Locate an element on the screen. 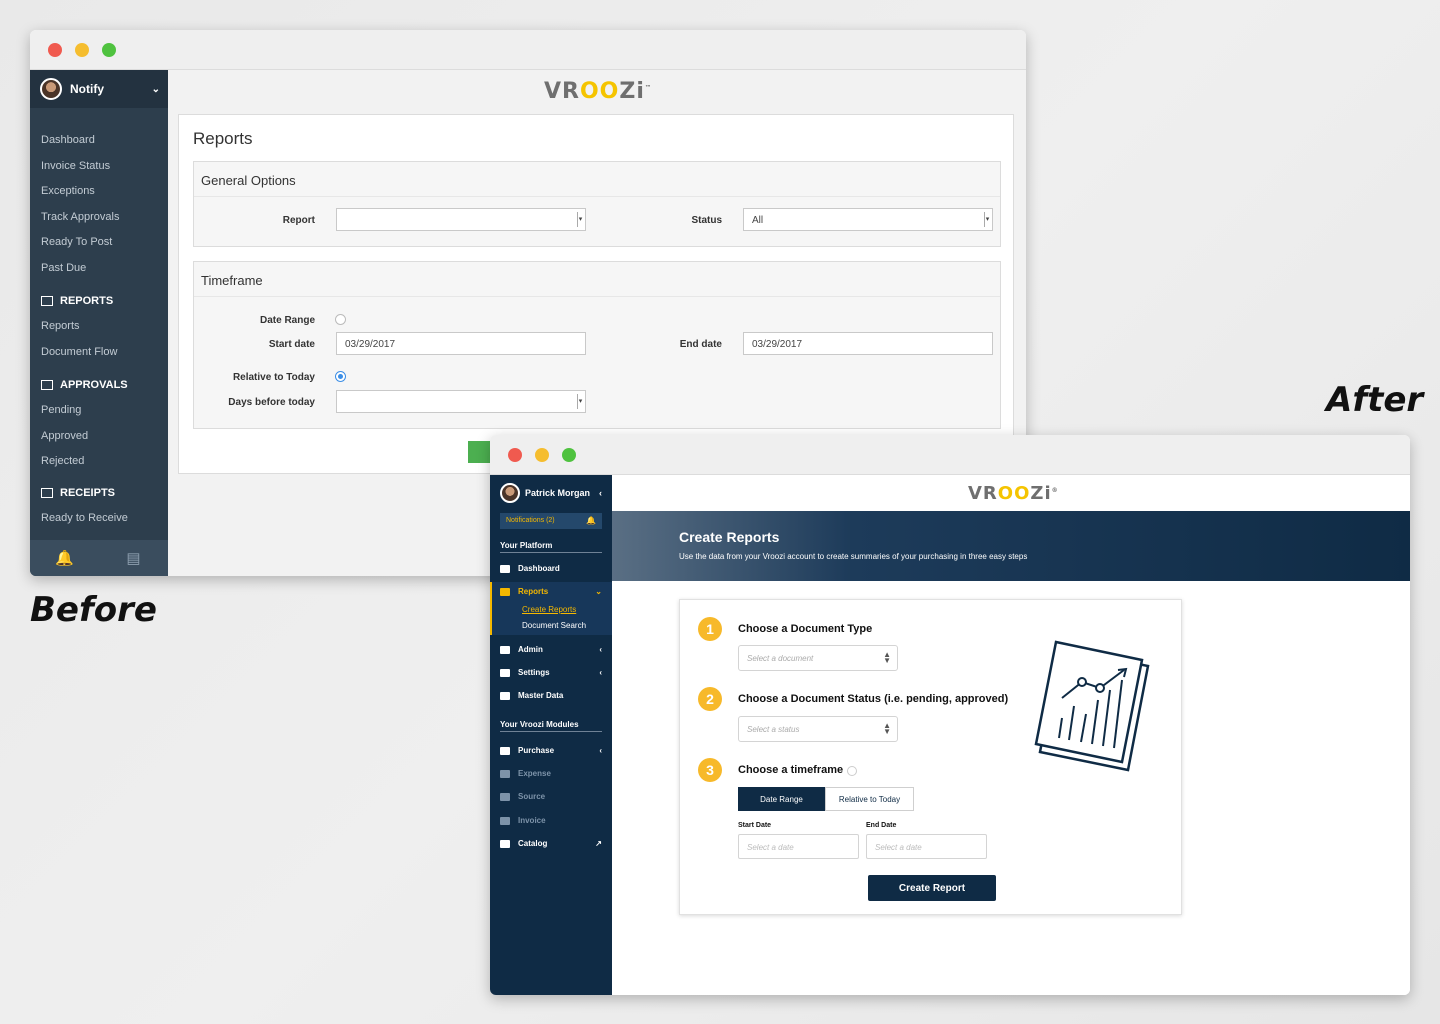 The width and height of the screenshot is (1440, 1024). sidebar-subitem-create-reports: Create Reports is located at coordinates (549, 609).